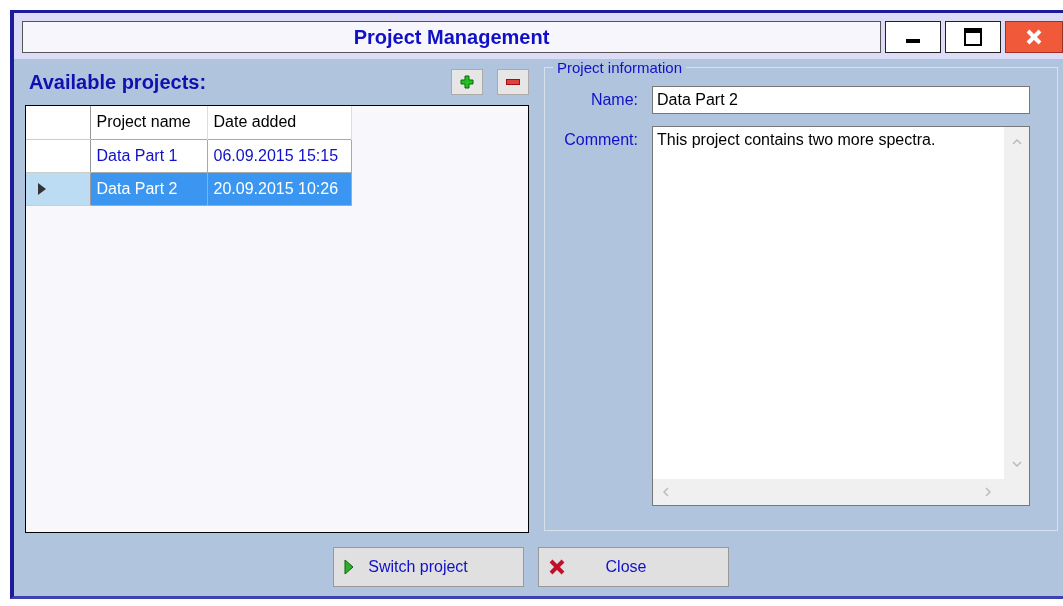 Image resolution: width=1063 pixels, height=606 pixels. What do you see at coordinates (58, 188) in the screenshot?
I see `row-header` at bounding box center [58, 188].